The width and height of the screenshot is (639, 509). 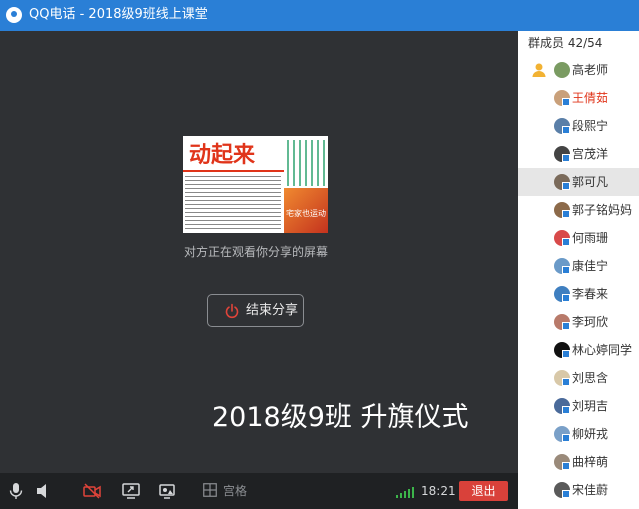 What do you see at coordinates (602, 350) in the screenshot?
I see `member-name: 林心婷同学` at bounding box center [602, 350].